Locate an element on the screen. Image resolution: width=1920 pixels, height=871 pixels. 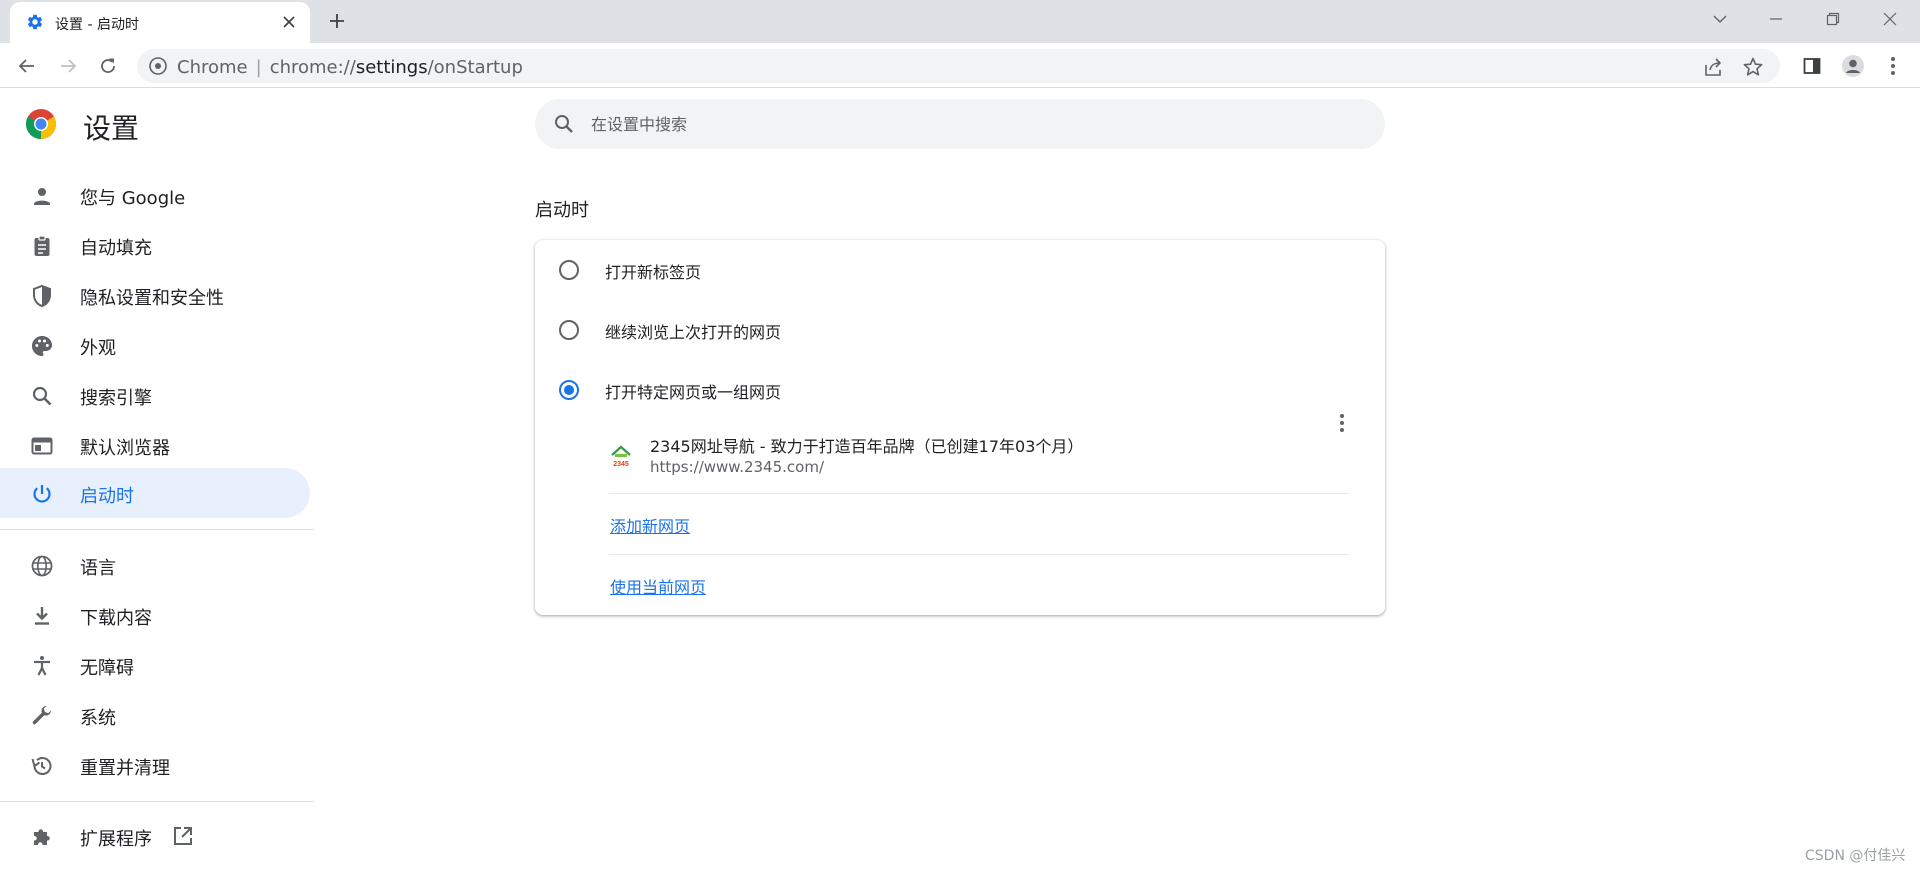
minimize-button is located at coordinates (1776, 19).